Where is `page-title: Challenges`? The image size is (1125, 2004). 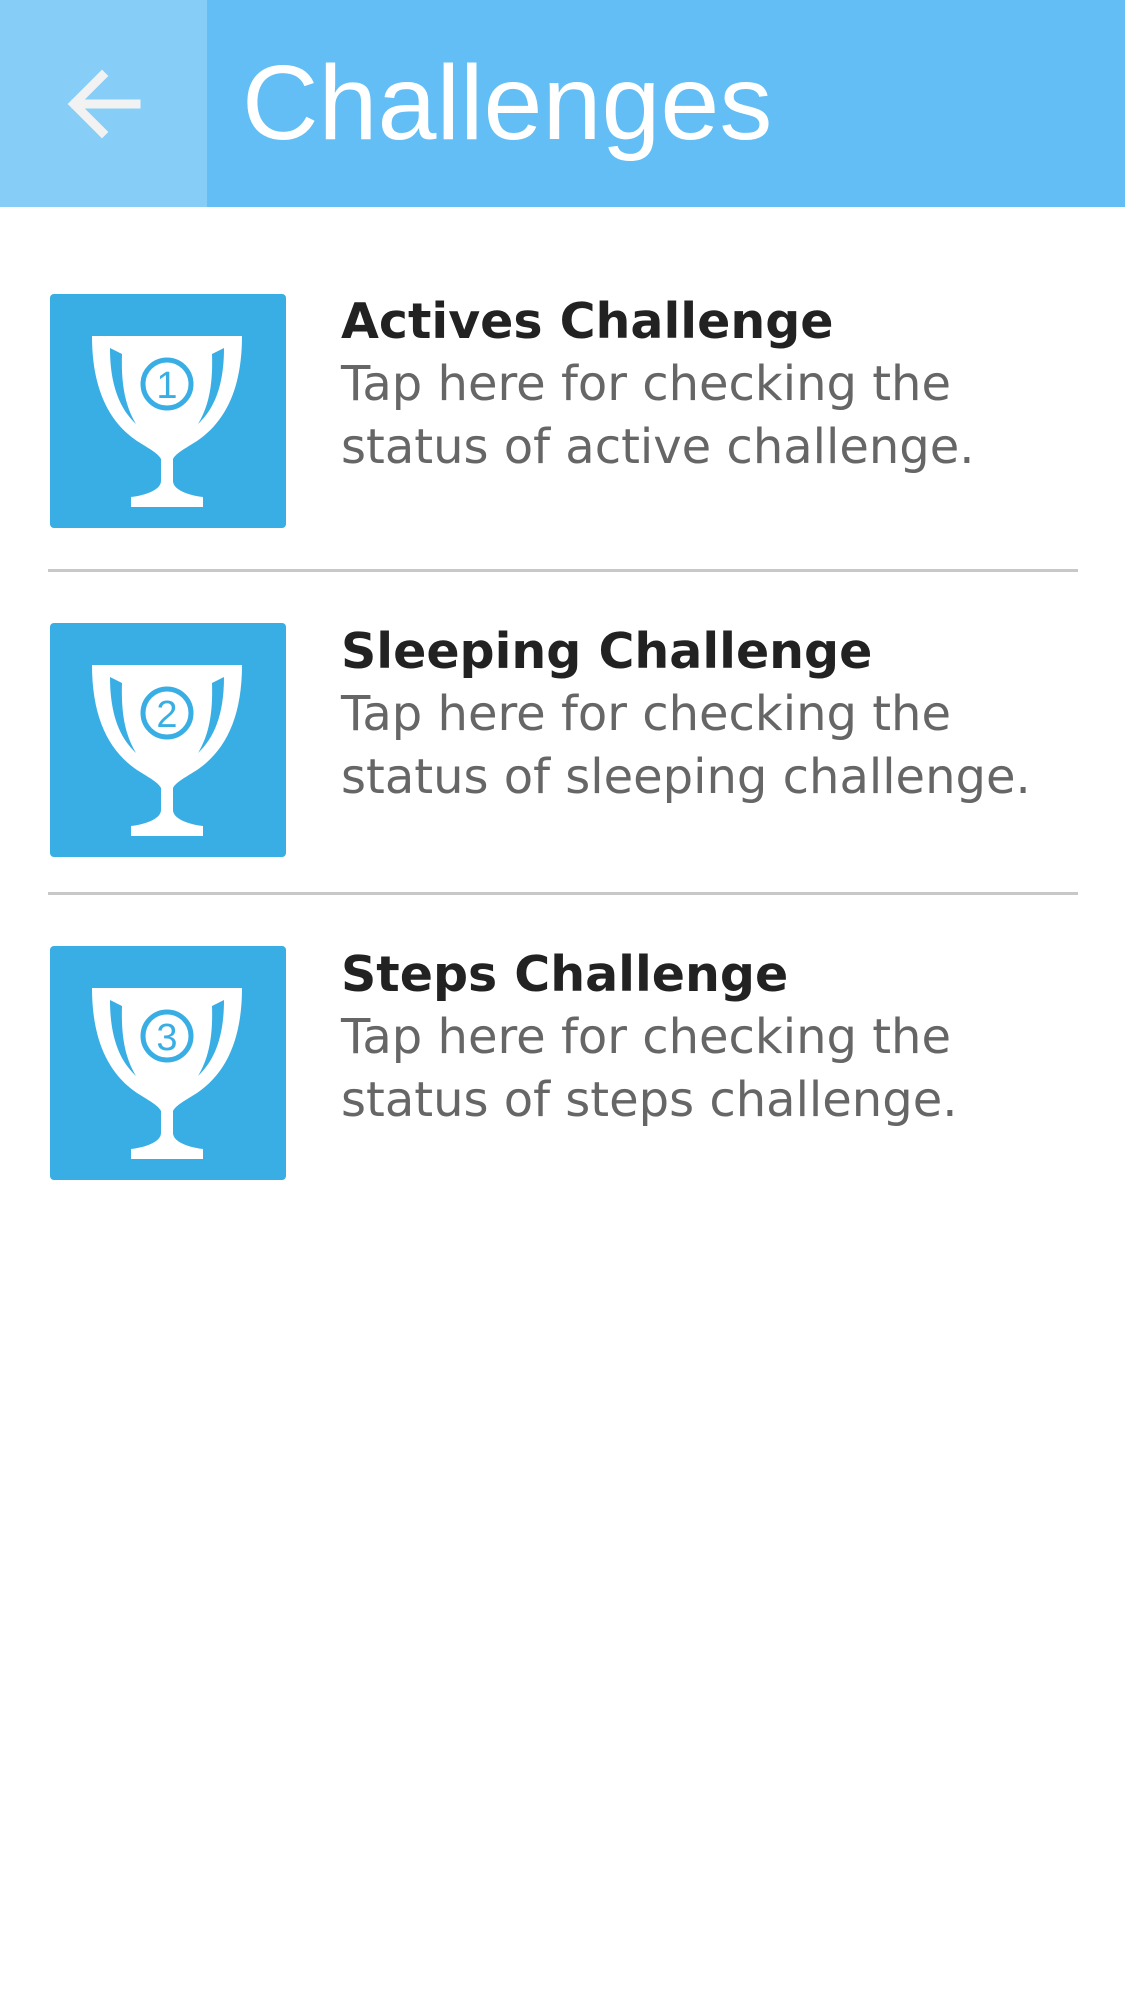
page-title: Challenges is located at coordinates (507, 103).